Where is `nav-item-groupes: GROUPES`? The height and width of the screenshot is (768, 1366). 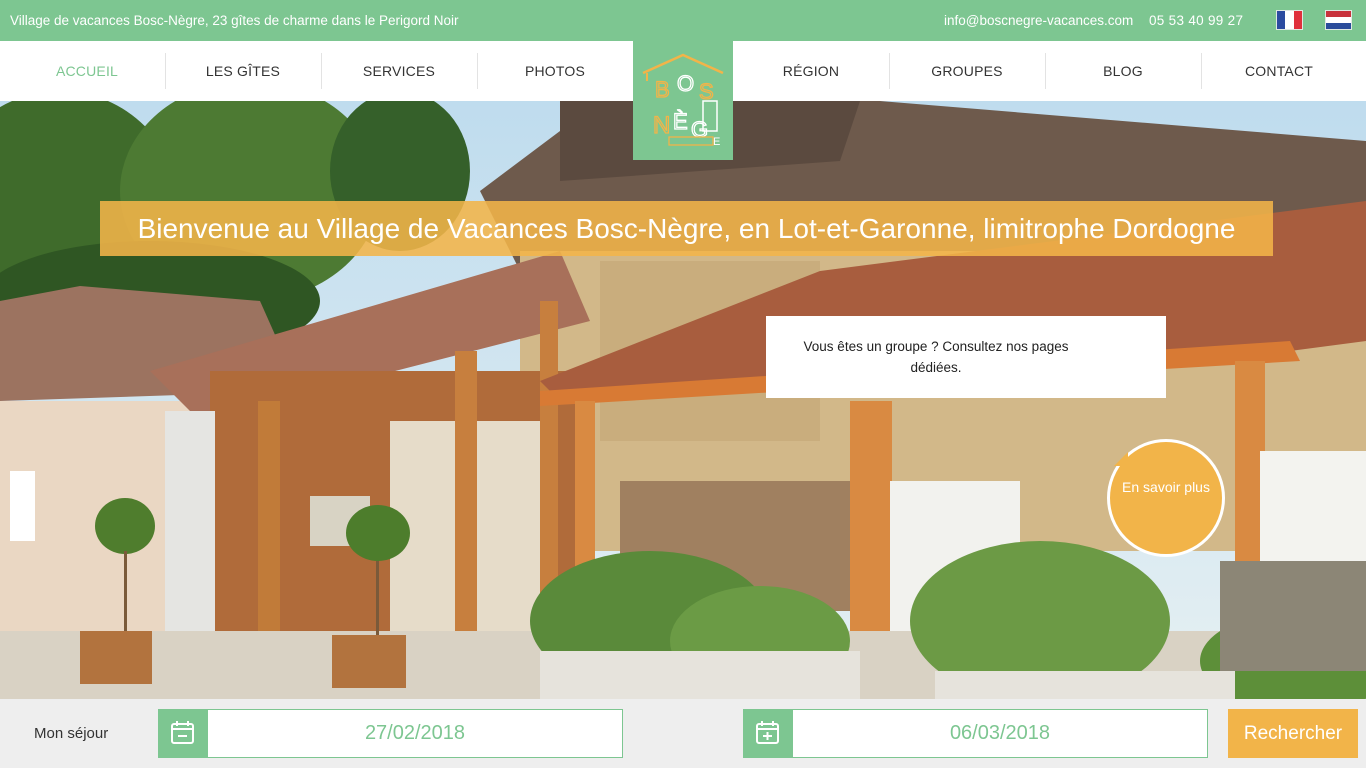
nav-item-groupes: GROUPES is located at coordinates (967, 71).